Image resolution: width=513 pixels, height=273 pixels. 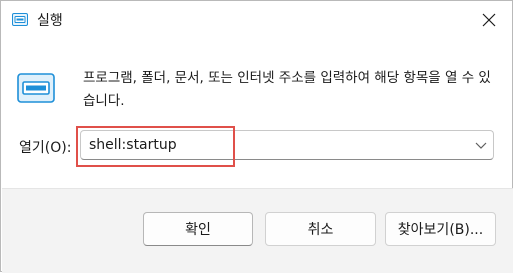 I want to click on ok-button: 확인, so click(x=198, y=229).